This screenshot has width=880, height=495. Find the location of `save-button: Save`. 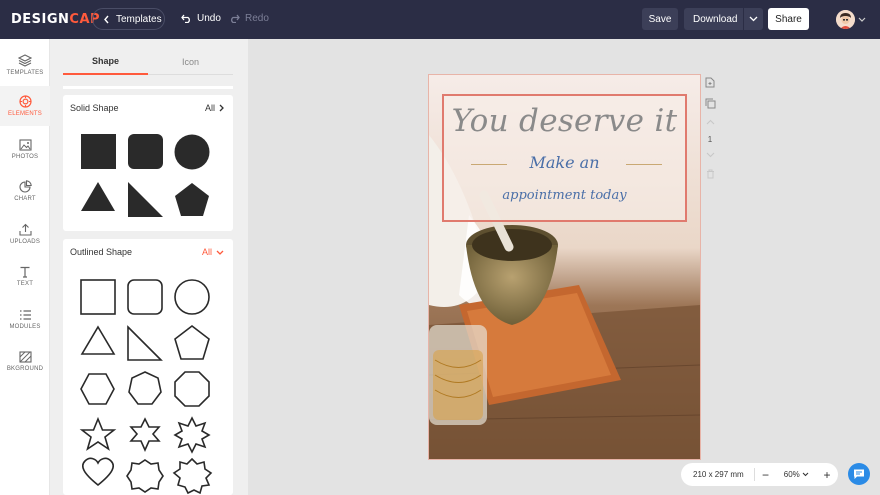

save-button: Save is located at coordinates (660, 19).